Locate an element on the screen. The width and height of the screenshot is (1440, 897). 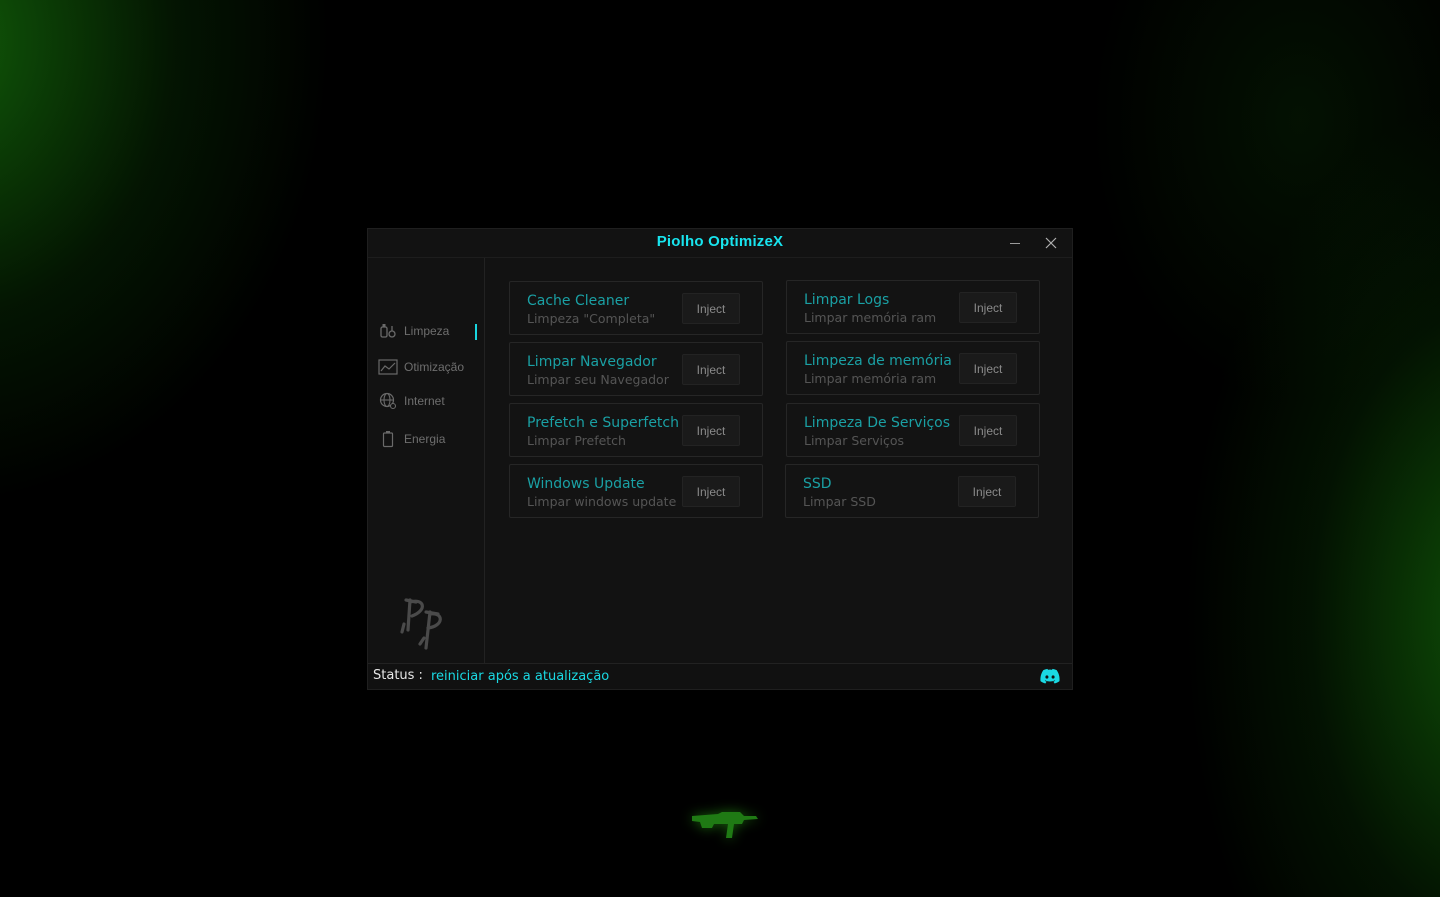
sidebar-item-limpeza: Limpeza is located at coordinates (428, 331).